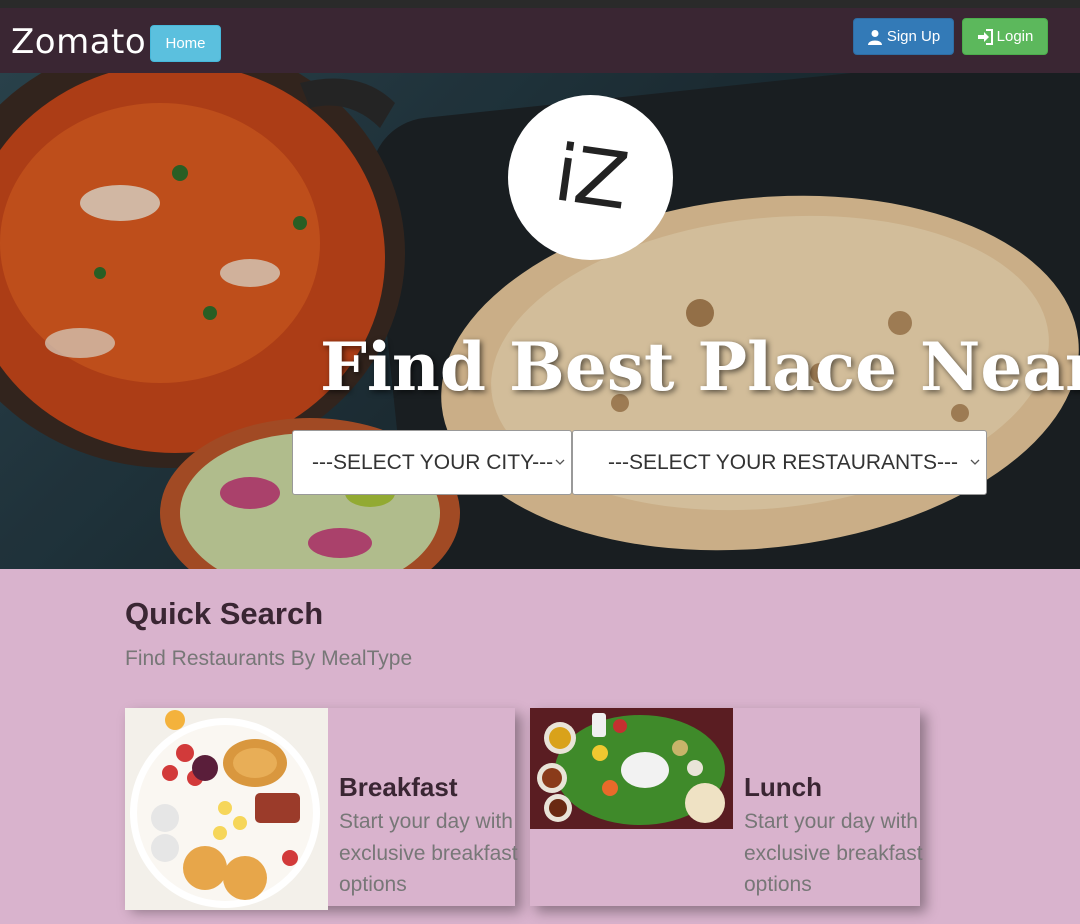  Describe the element at coordinates (985, 36) in the screenshot. I see `login-icon` at that location.